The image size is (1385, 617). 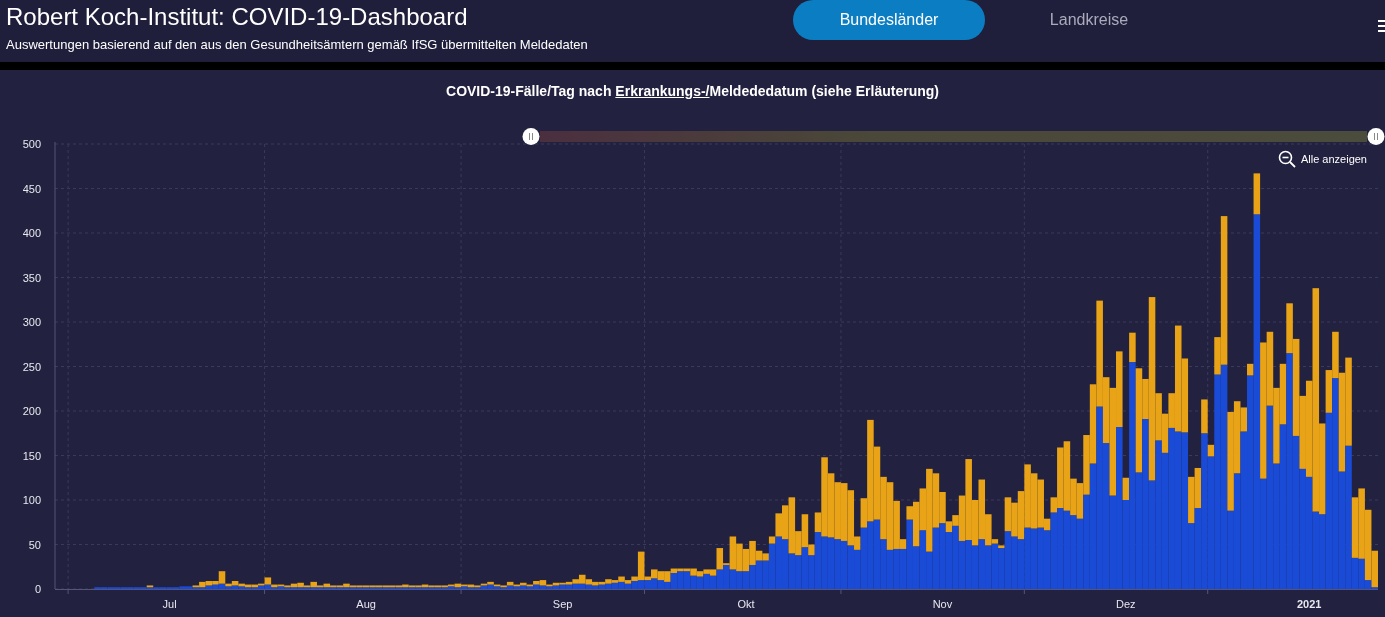 What do you see at coordinates (237, 17) in the screenshot?
I see `dashboard-title: Robert Koch-Institut: COVID-19-Dashboard` at bounding box center [237, 17].